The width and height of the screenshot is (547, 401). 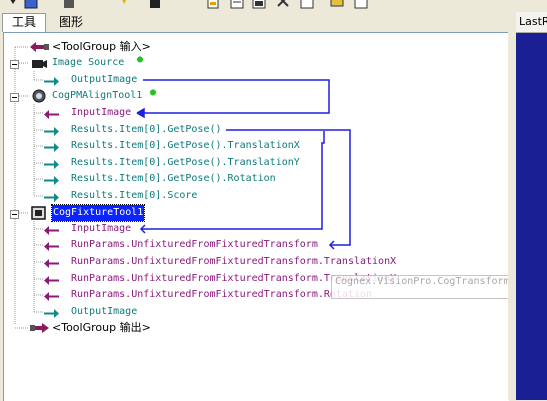 What do you see at coordinates (213, 4) in the screenshot?
I see `new-file-icon` at bounding box center [213, 4].